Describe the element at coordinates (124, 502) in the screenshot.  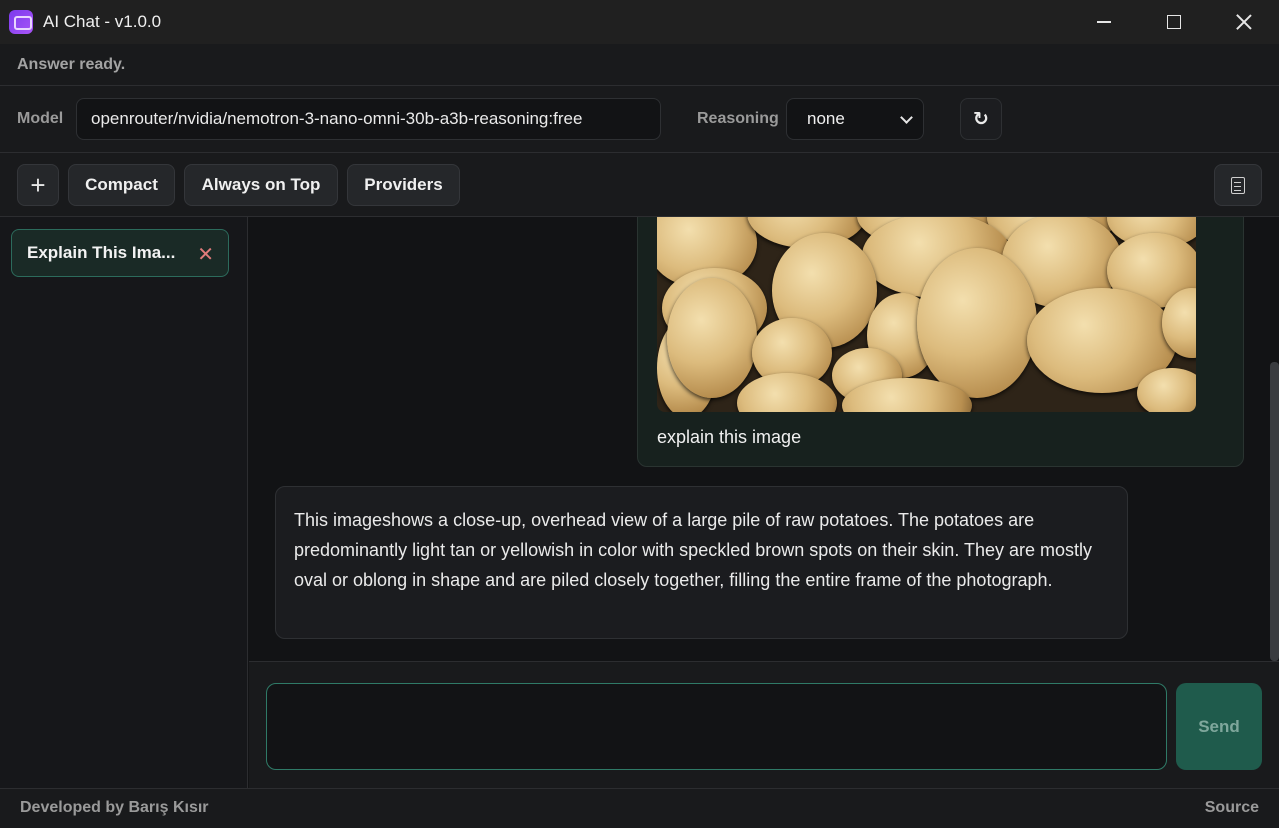
I see `sidebar: Explain This Ima... ✕` at that location.